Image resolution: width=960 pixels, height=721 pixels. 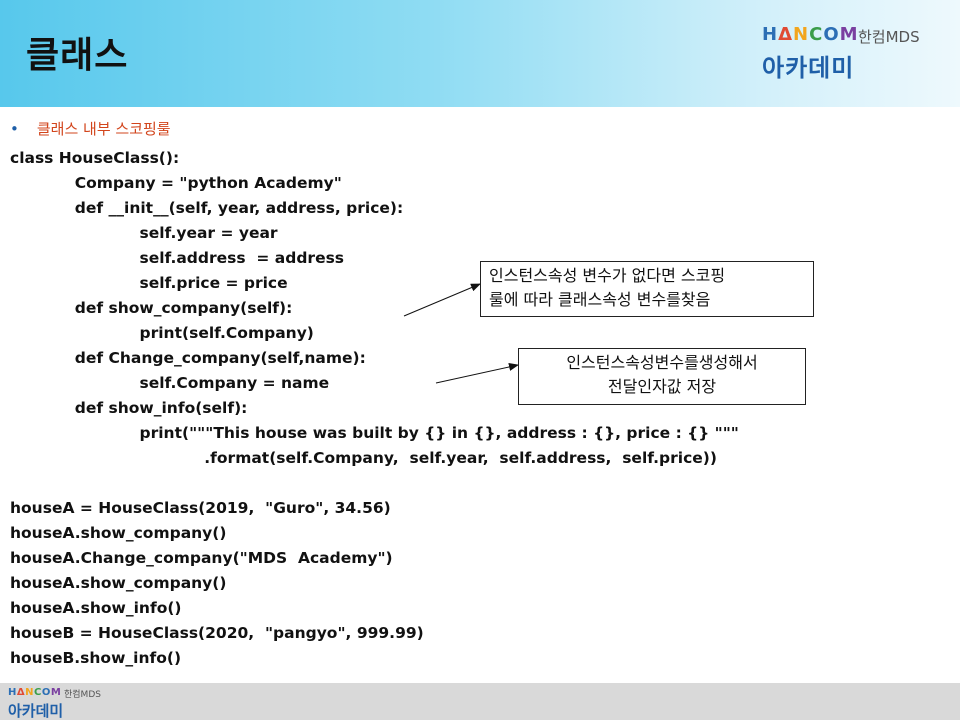 I want to click on arrow-create, so click(x=477, y=373).